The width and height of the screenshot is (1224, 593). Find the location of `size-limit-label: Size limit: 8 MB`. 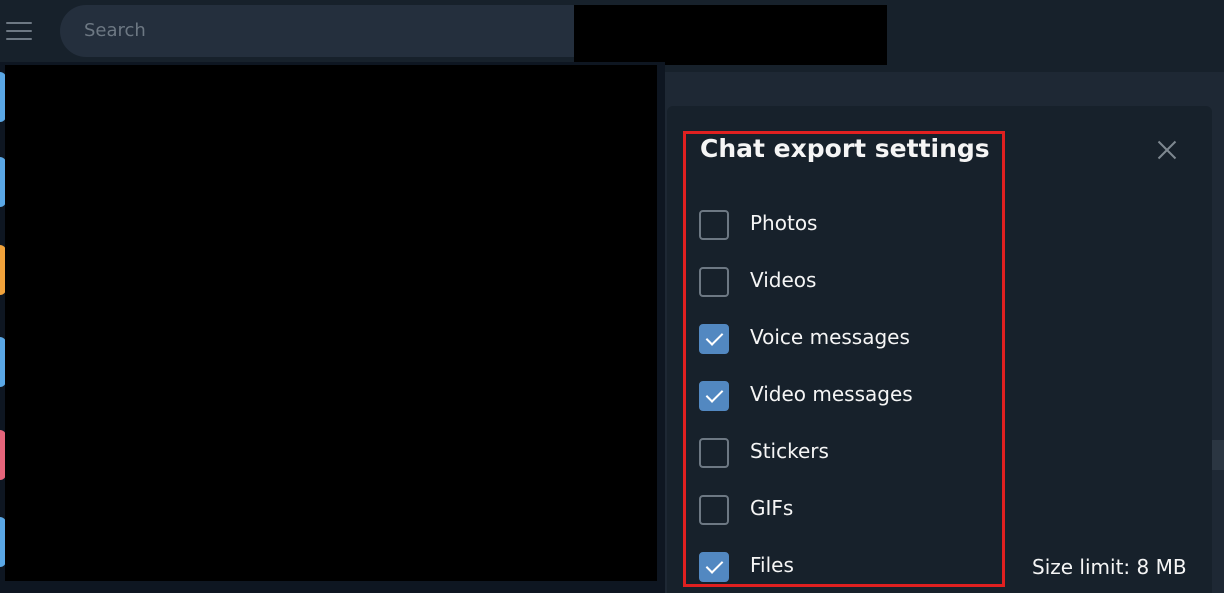

size-limit-label: Size limit: 8 MB is located at coordinates (1109, 567).